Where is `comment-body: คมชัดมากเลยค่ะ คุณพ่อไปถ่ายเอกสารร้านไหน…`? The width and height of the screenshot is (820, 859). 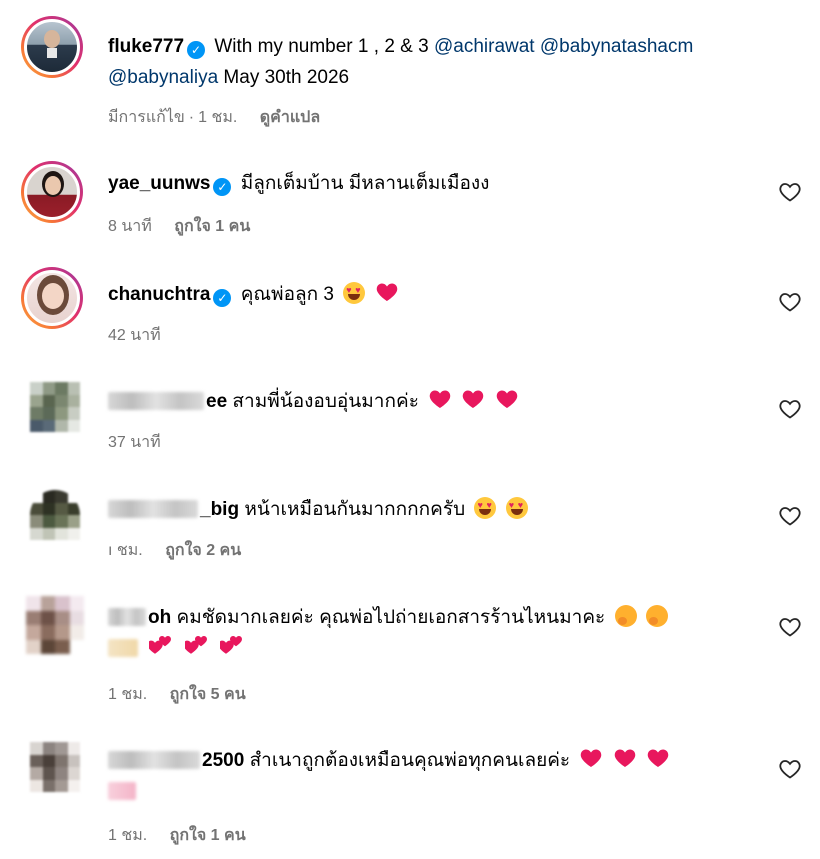
comment-body: คมชัดมากเลยค่ะ คุณพ่อไปถ่ายเอกสารร้านไหน… is located at coordinates (391, 617).